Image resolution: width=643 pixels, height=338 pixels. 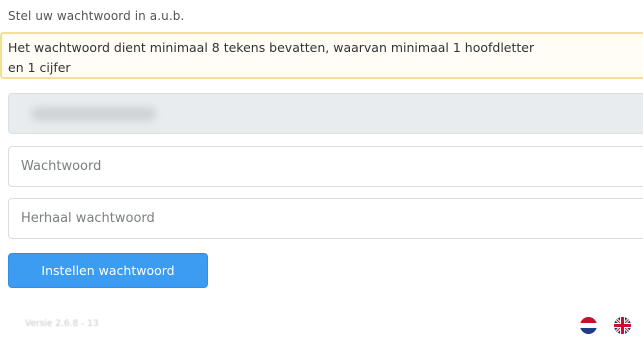 I want to click on password-input, so click(x=325, y=166).